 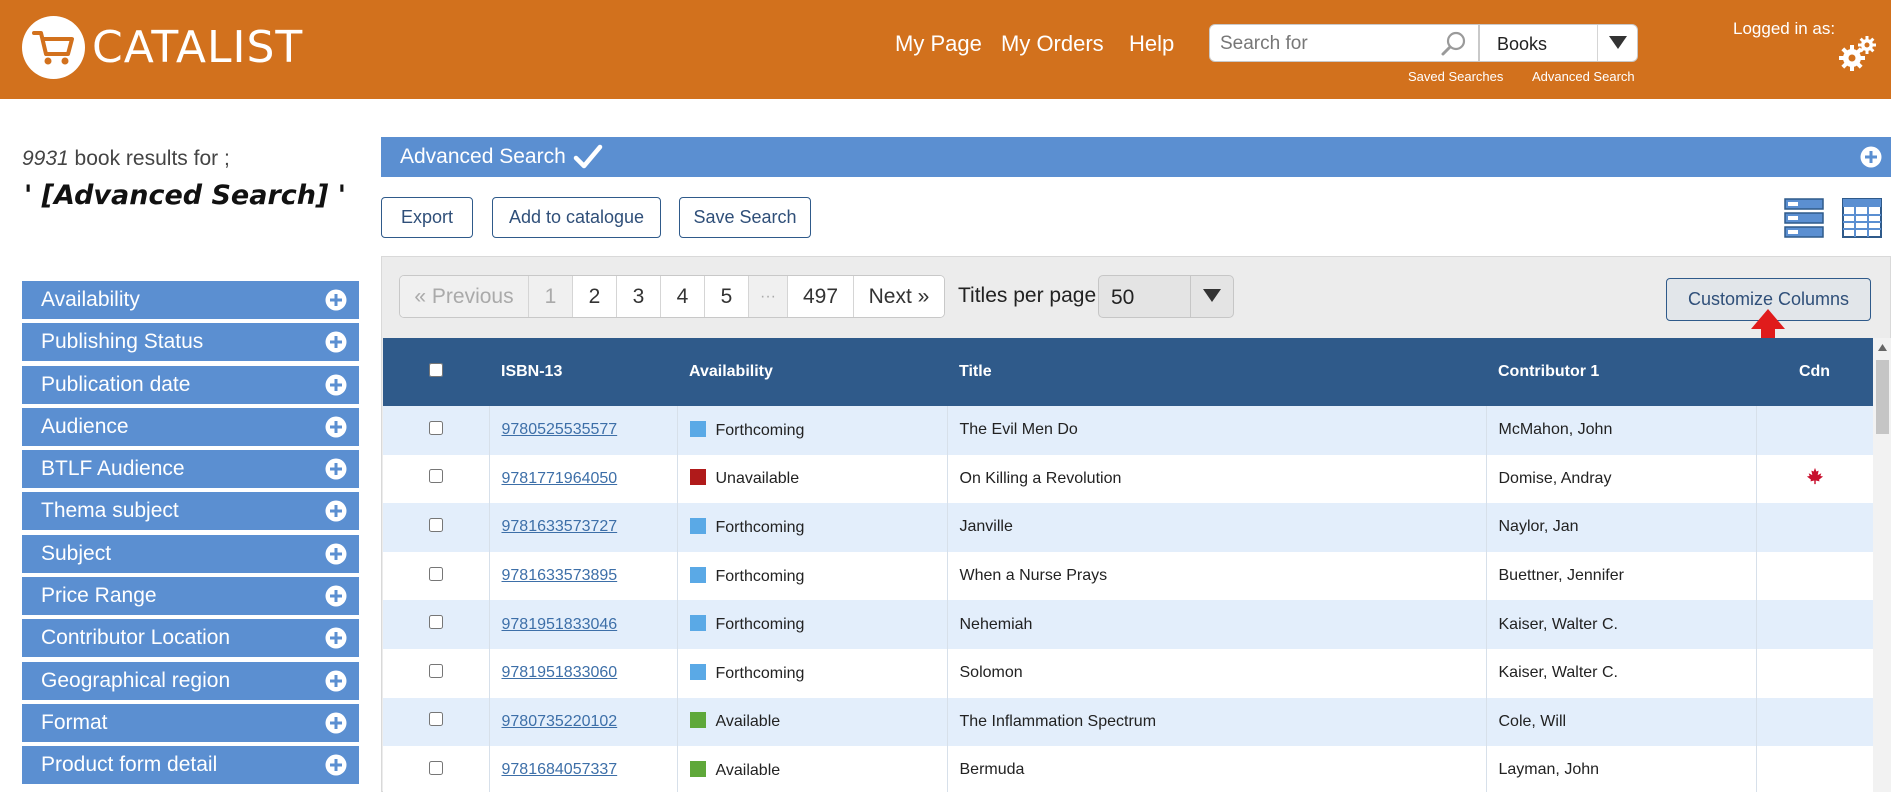 I want to click on facet-publishing-status: Publishing Status, so click(x=190, y=342).